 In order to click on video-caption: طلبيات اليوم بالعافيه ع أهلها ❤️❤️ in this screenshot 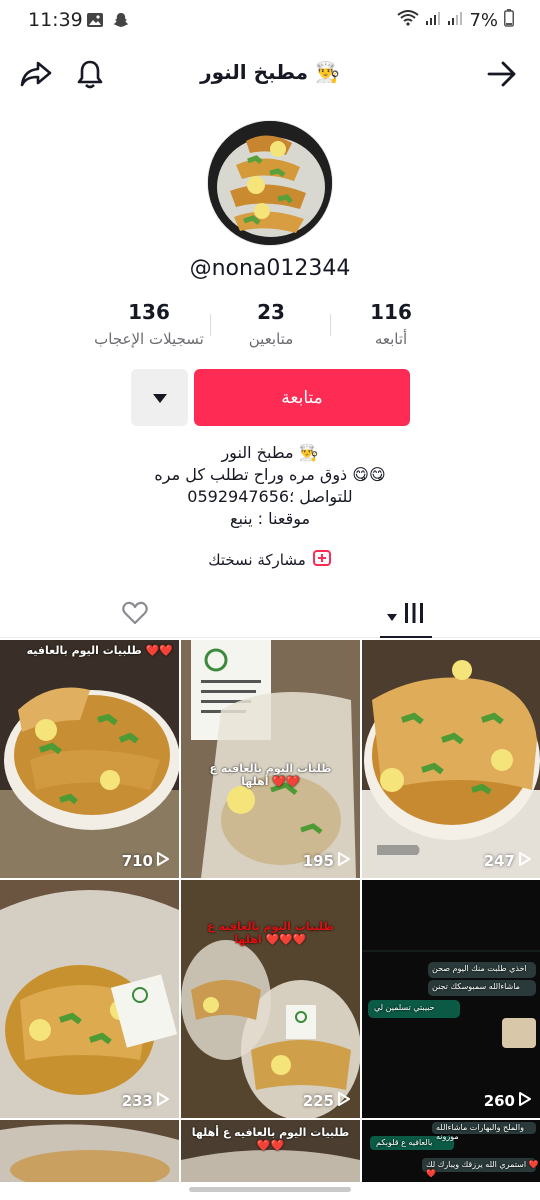, I will do `click(270, 1139)`.